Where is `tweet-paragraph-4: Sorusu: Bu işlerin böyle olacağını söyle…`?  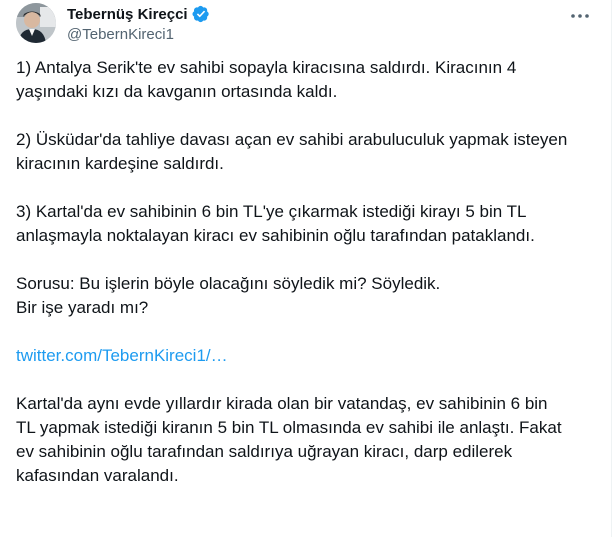 tweet-paragraph-4: Sorusu: Bu işlerin böyle olacağını söyle… is located at coordinates (306, 296).